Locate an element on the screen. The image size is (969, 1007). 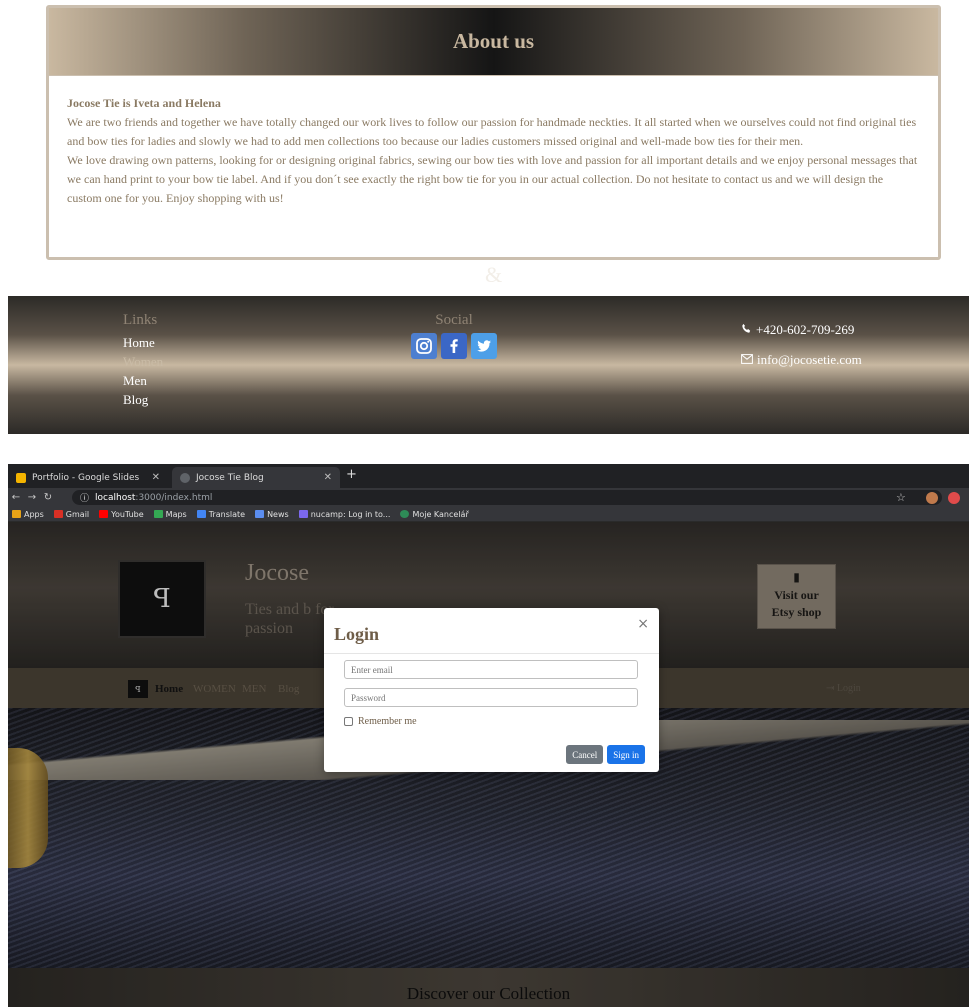
bookmark-news: News is located at coordinates (272, 514).